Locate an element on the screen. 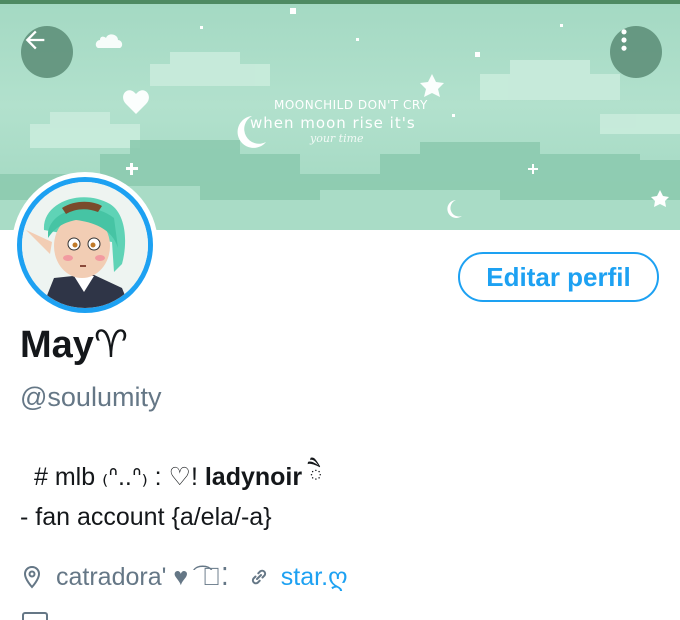  profile-location: catradora' ♥ ͡ ⃝⁚ is located at coordinates (142, 577).